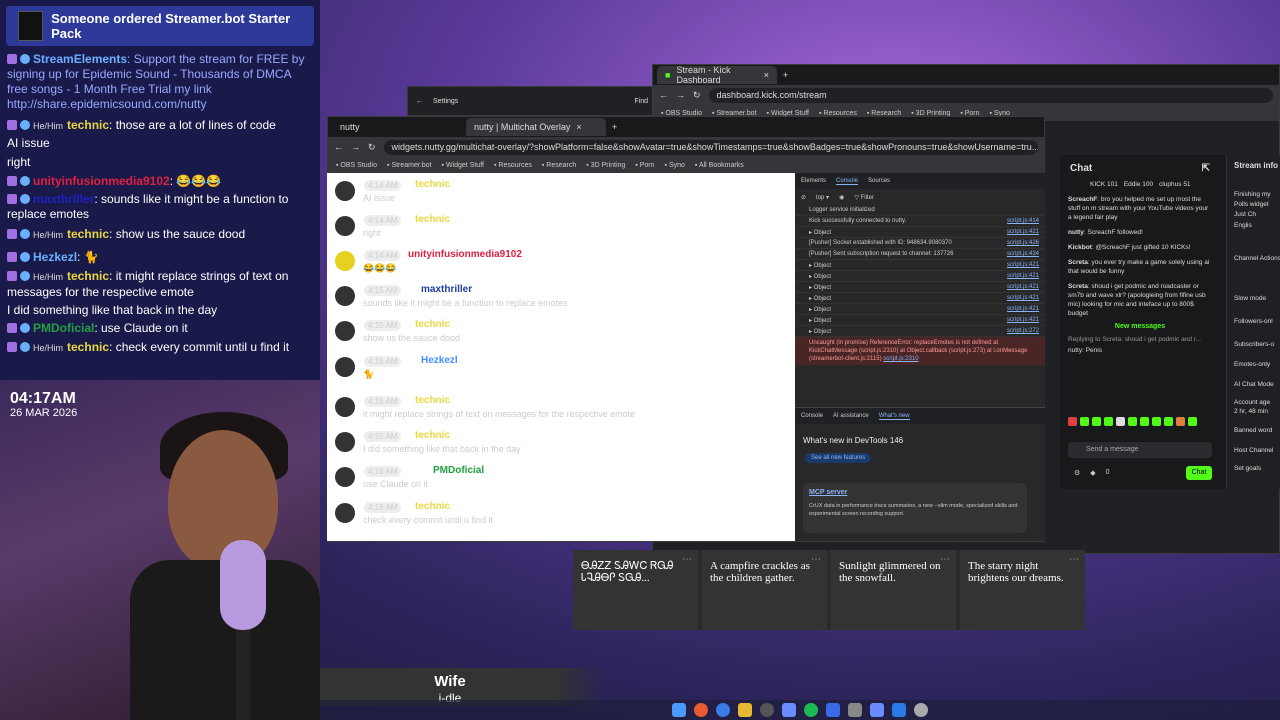 The width and height of the screenshot is (1280, 720). Describe the element at coordinates (1140, 450) in the screenshot. I see `chat-message-input: Send a message` at that location.